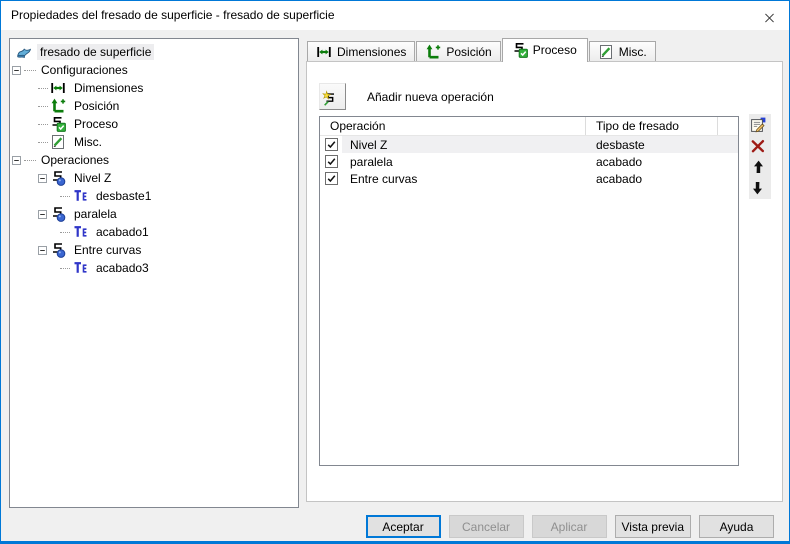 The width and height of the screenshot is (790, 544). Describe the element at coordinates (529, 144) in the screenshot. I see `operation-row: Nivel Z desbaste` at that location.